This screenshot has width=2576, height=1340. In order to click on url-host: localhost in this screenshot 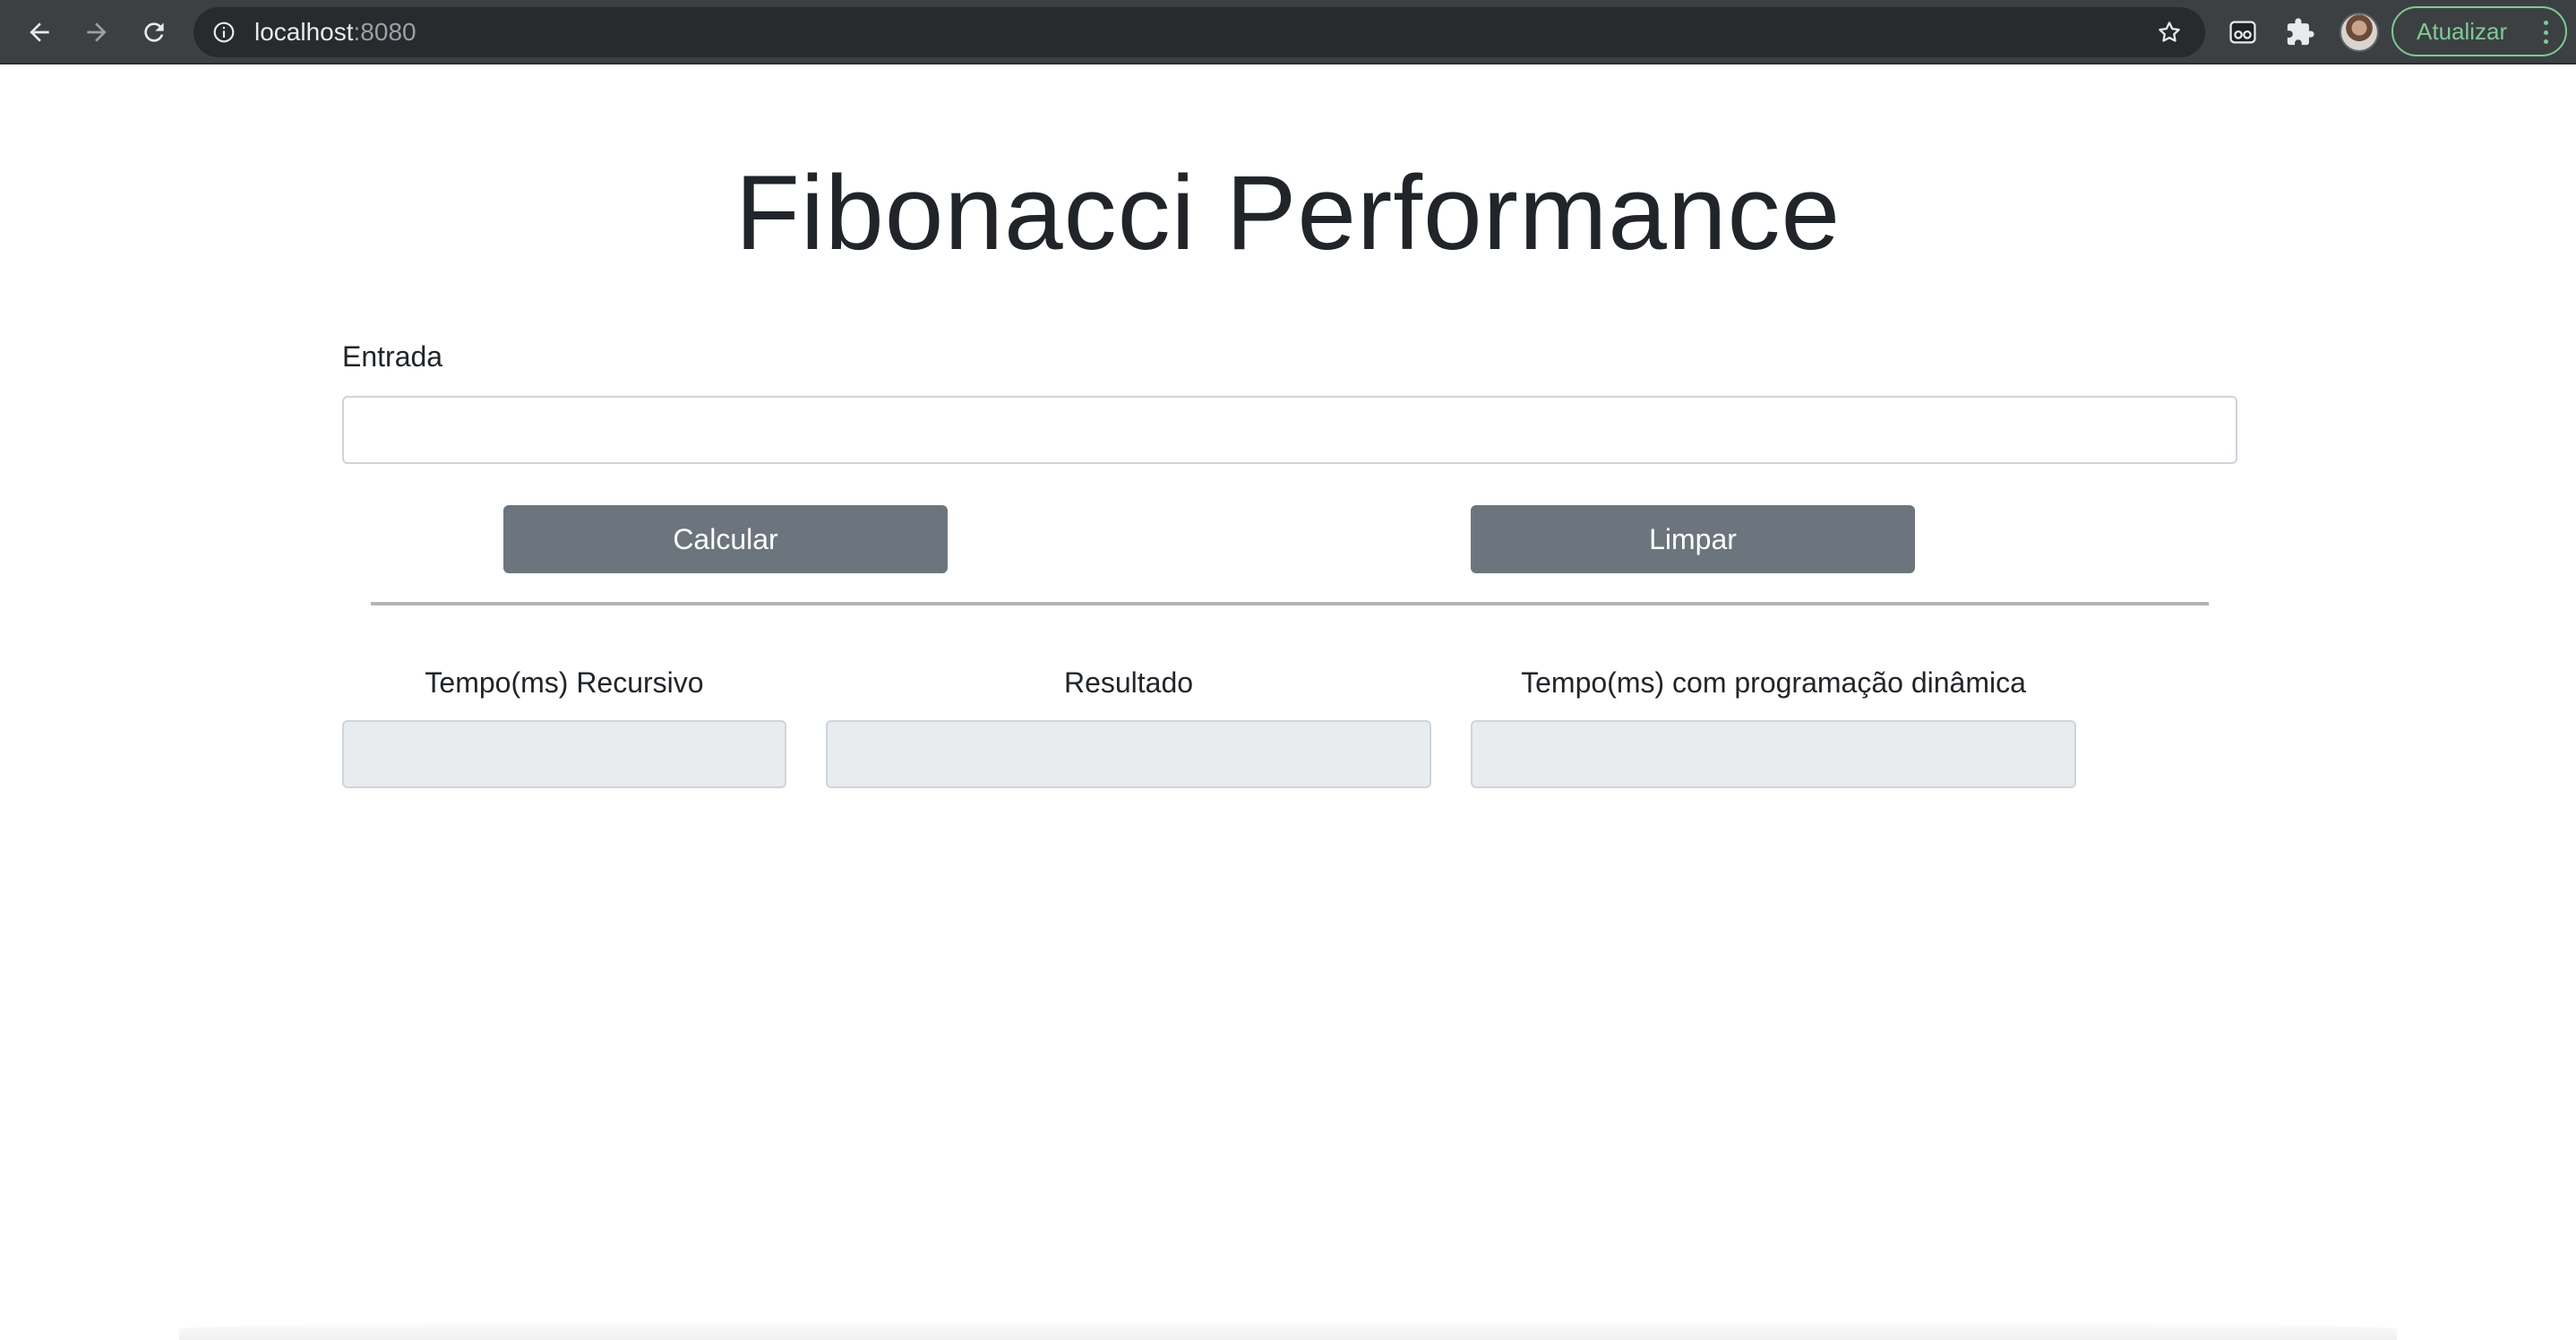, I will do `click(304, 32)`.